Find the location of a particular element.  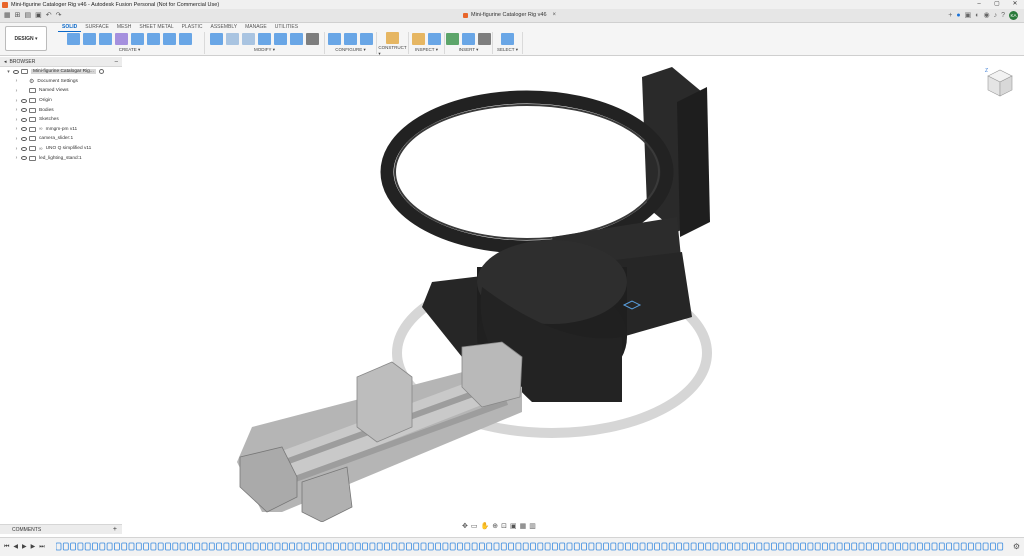

close-icon: ✕ is located at coordinates (1015, 4).